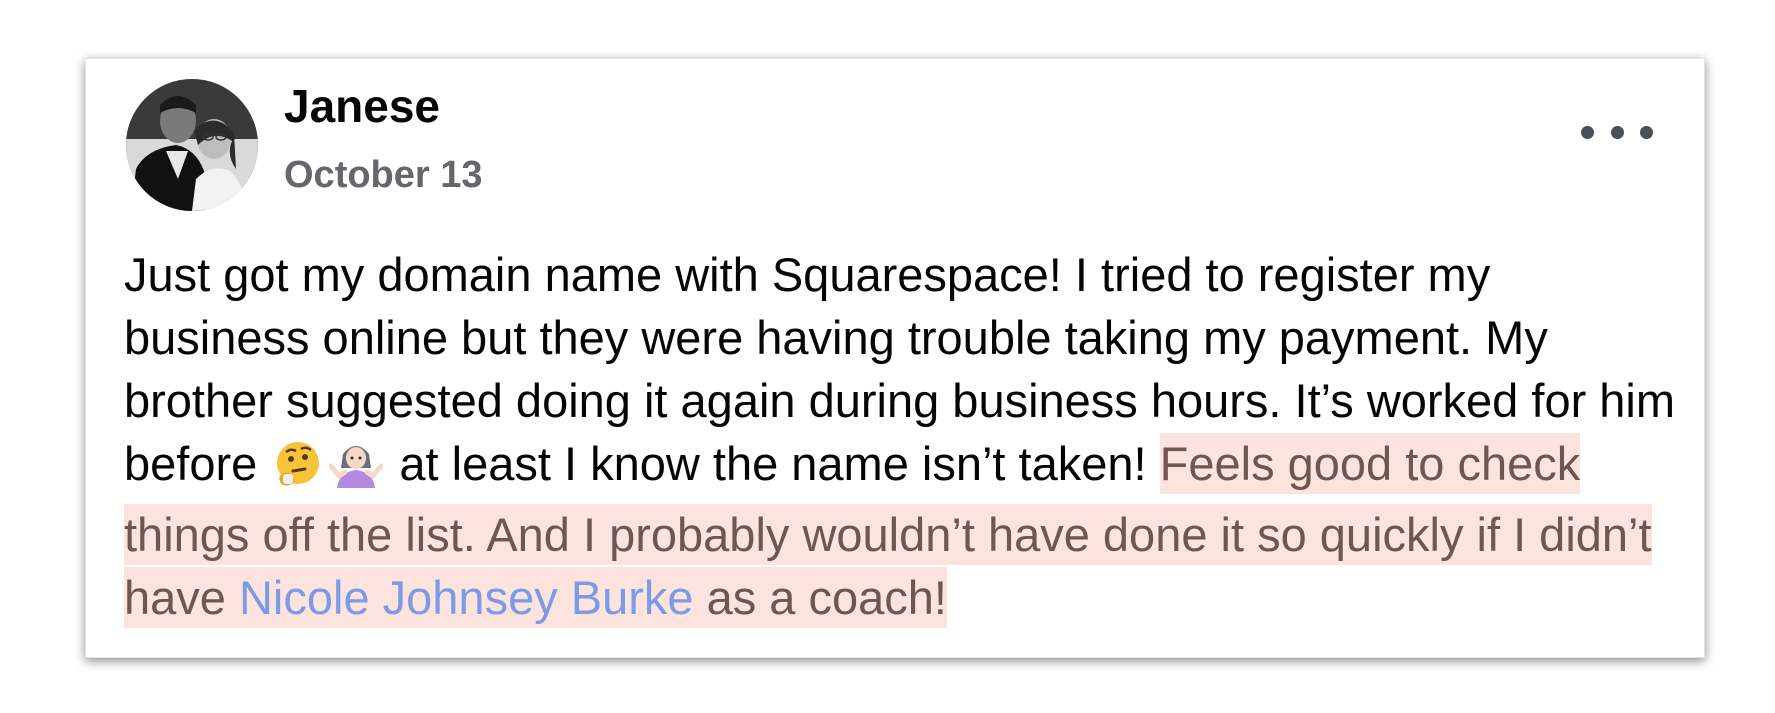  I want to click on more-options-icon, so click(1617, 132).